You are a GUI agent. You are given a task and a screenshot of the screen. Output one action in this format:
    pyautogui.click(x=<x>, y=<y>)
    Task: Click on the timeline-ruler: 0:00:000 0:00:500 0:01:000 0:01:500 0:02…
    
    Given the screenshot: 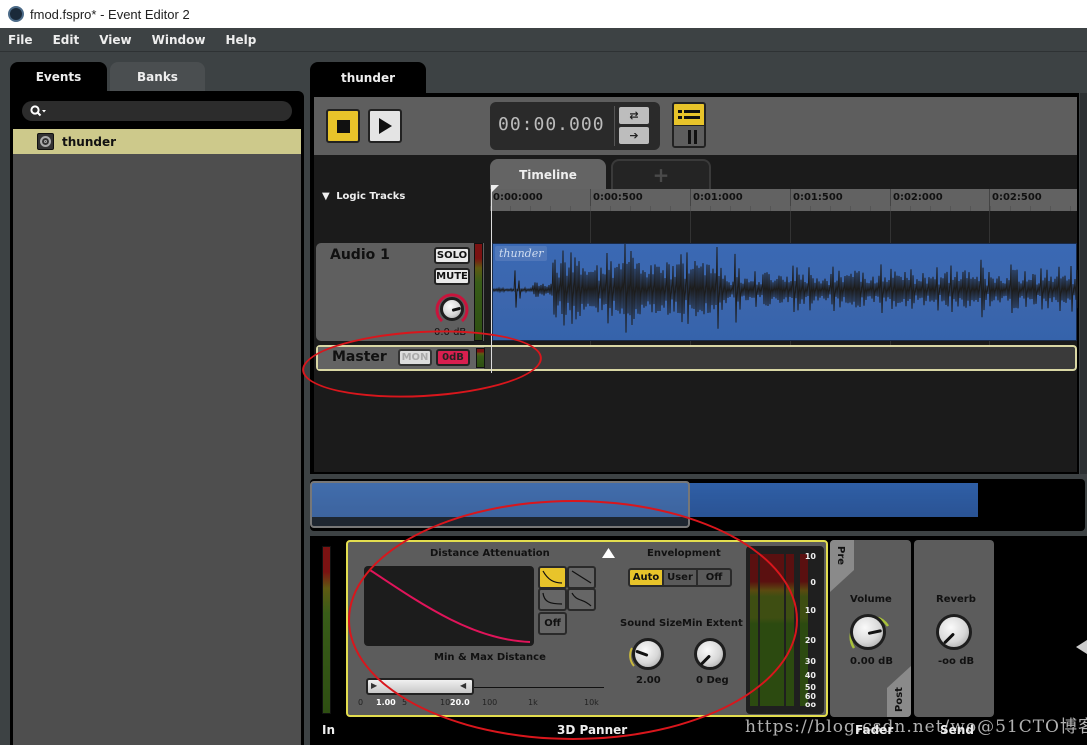 What is the action you would take?
    pyautogui.click(x=783, y=200)
    